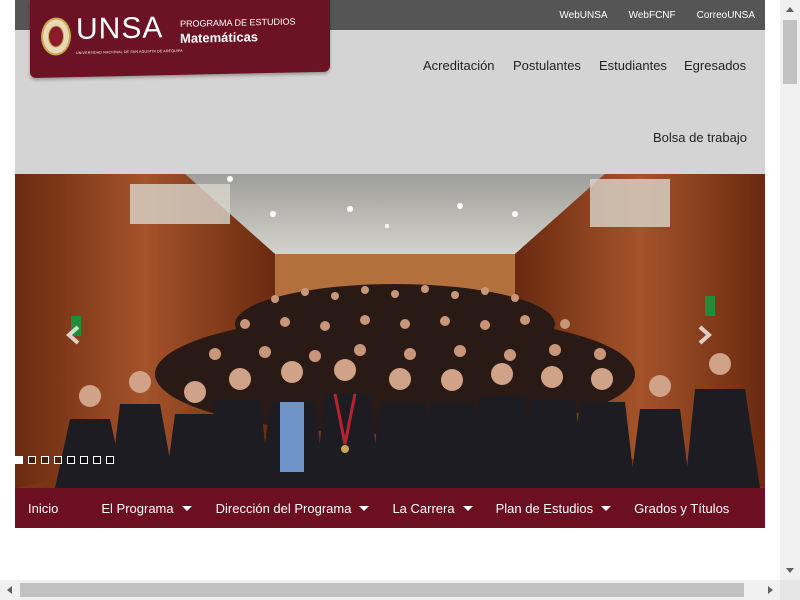  I want to click on scroll-up-icon, so click(790, 10).